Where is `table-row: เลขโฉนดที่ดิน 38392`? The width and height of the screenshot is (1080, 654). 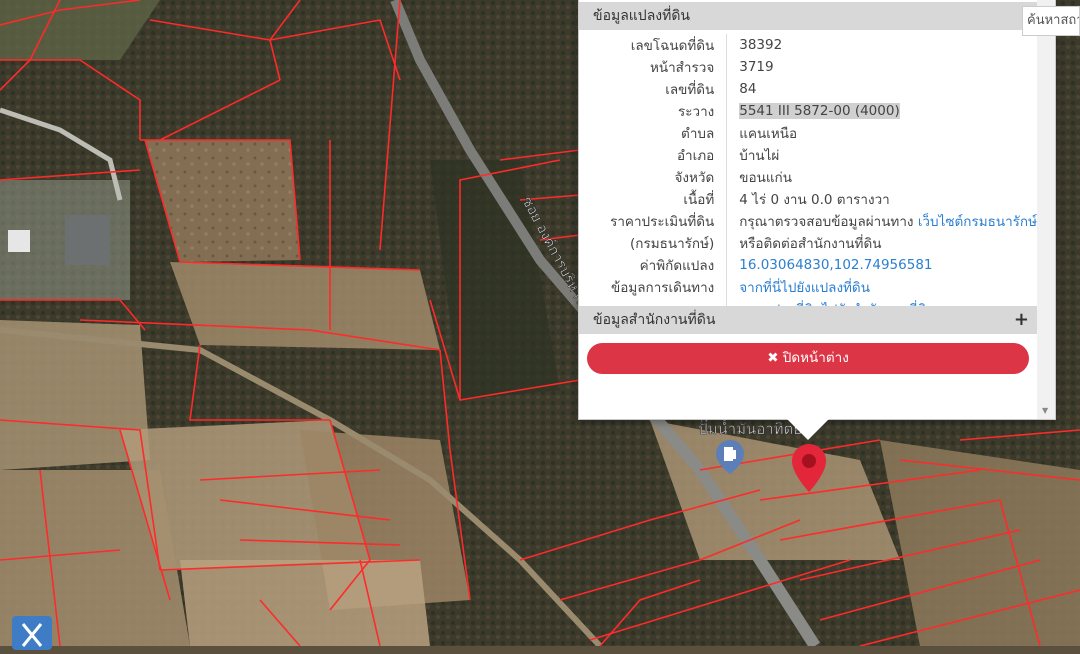 table-row: เลขโฉนดที่ดิน 38392 is located at coordinates (808, 45).